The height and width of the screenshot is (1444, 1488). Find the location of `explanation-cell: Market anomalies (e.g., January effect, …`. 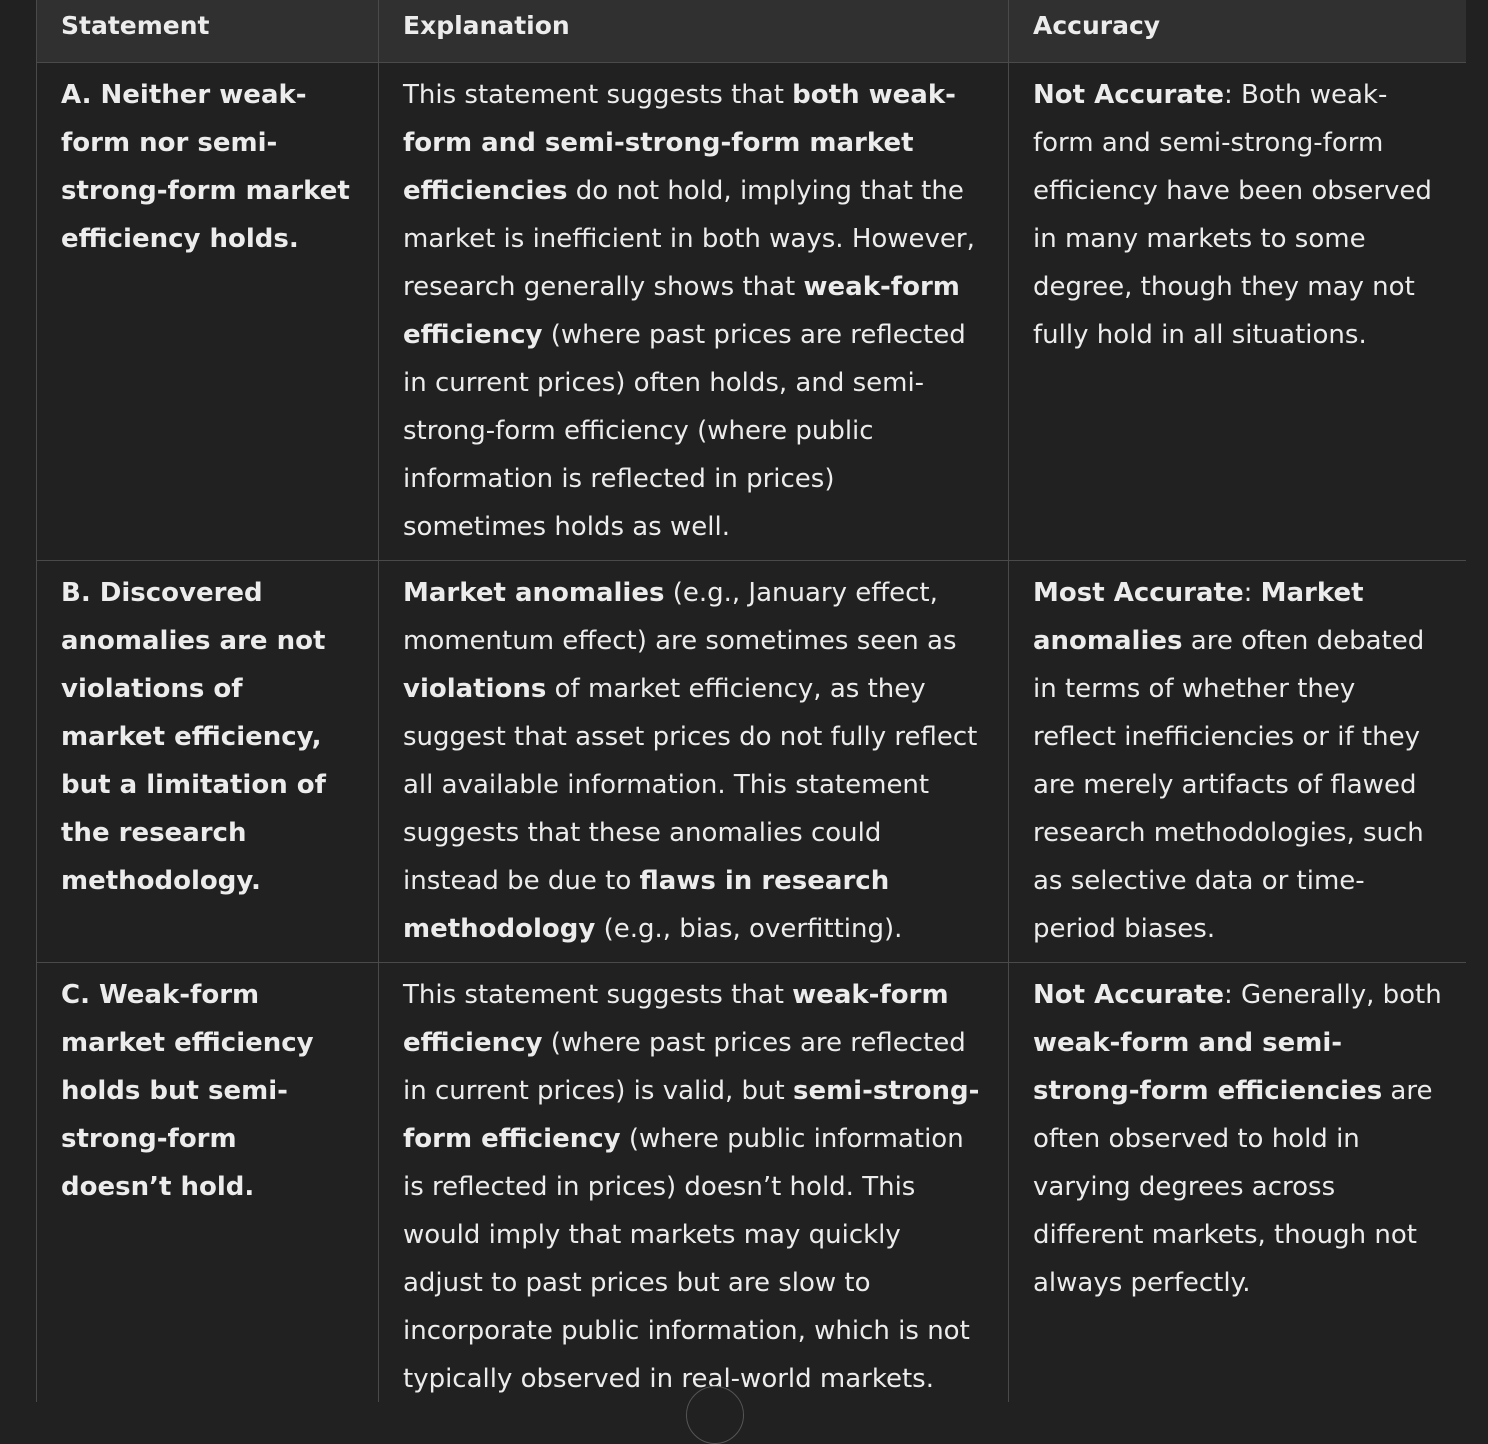

explanation-cell: Market anomalies (e.g., January effect, … is located at coordinates (693, 761).